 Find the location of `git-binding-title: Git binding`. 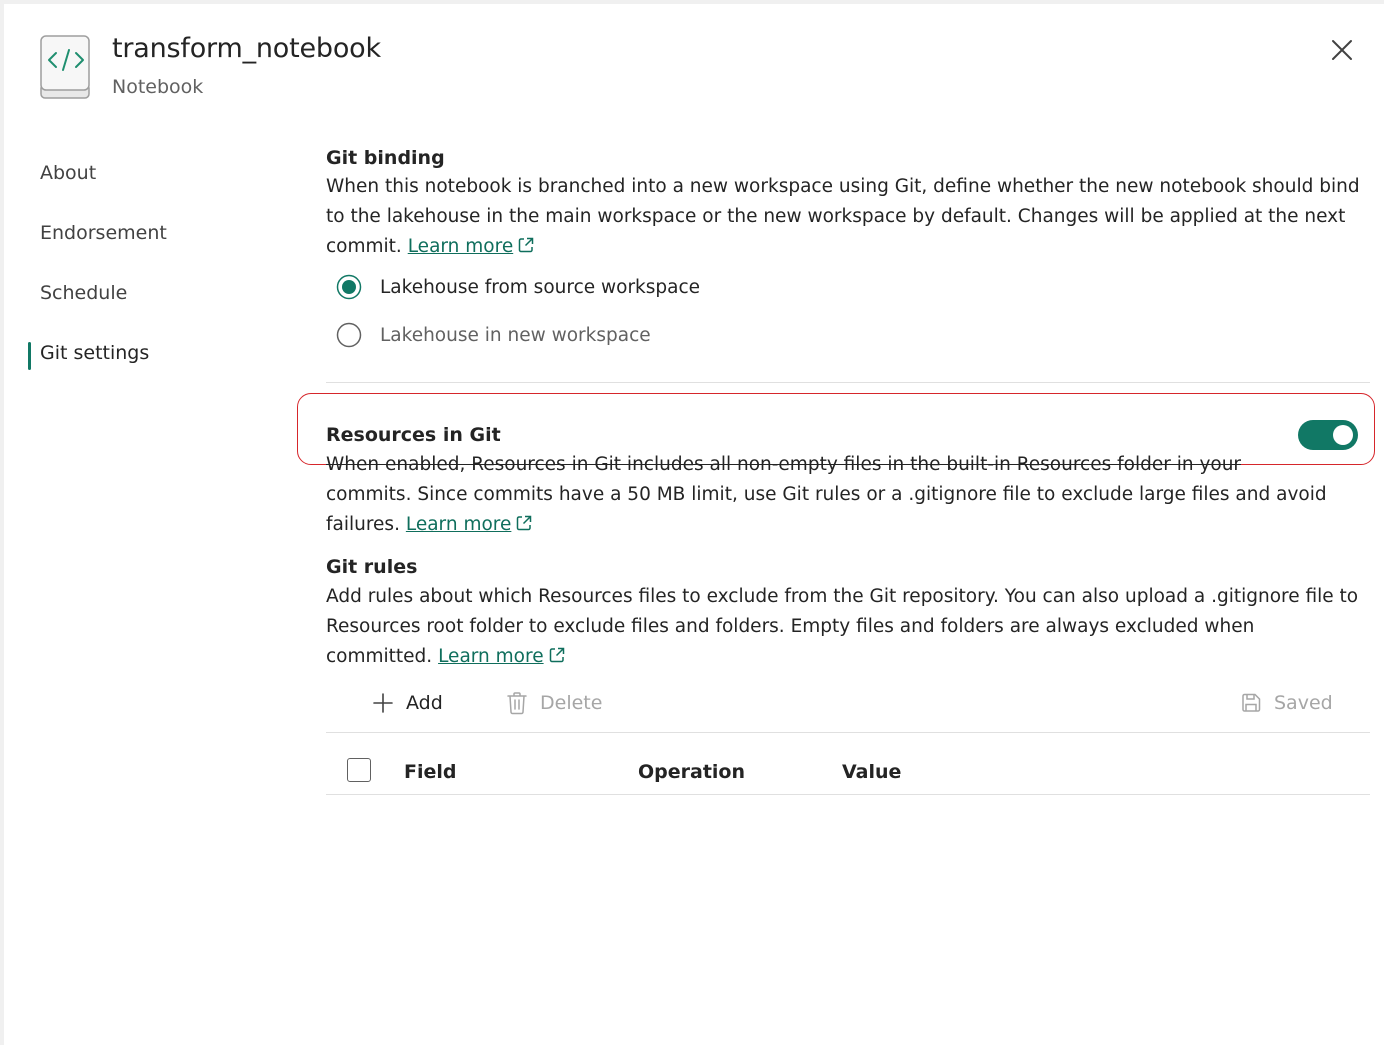

git-binding-title: Git binding is located at coordinates (385, 158).